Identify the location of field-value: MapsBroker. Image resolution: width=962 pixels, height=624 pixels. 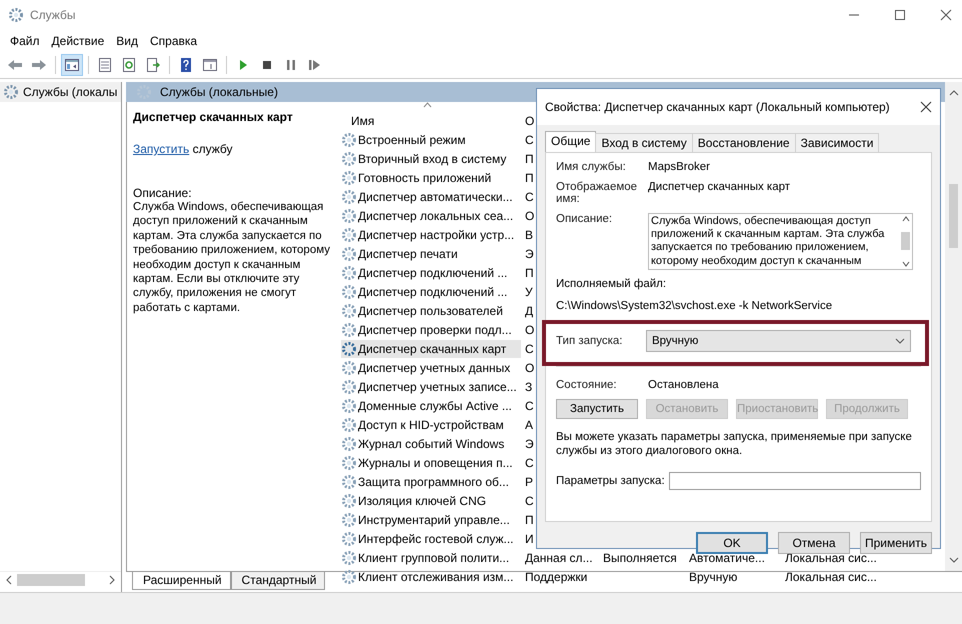
(679, 167).